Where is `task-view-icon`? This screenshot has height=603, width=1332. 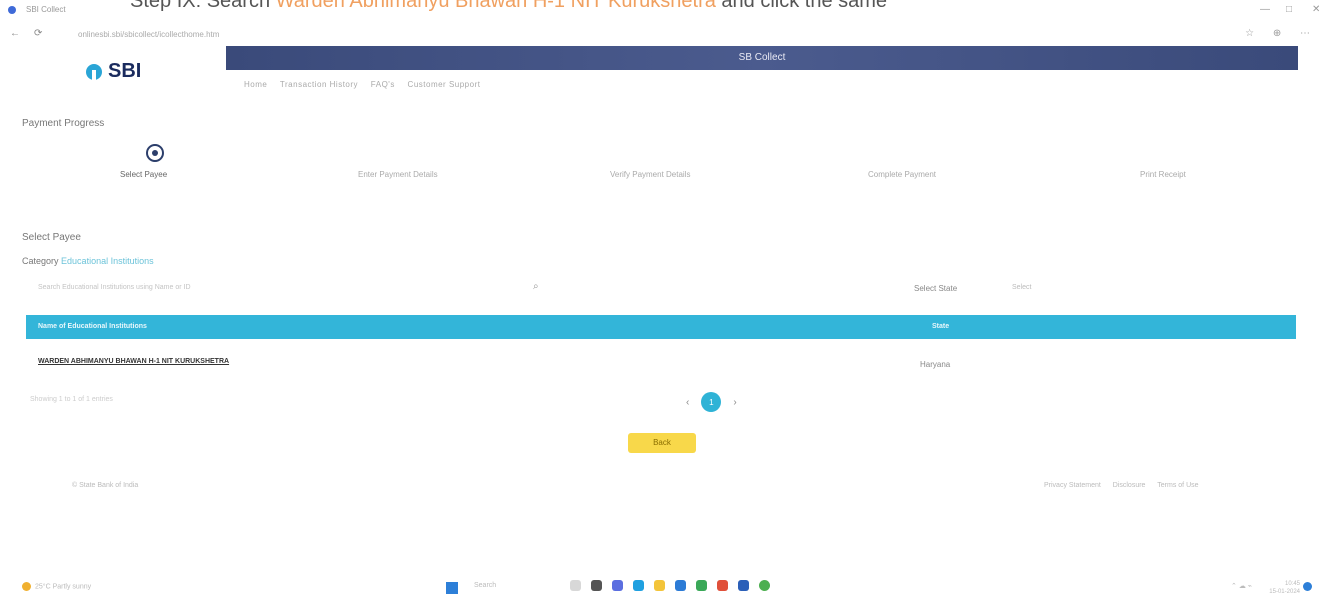 task-view-icon is located at coordinates (596, 585).